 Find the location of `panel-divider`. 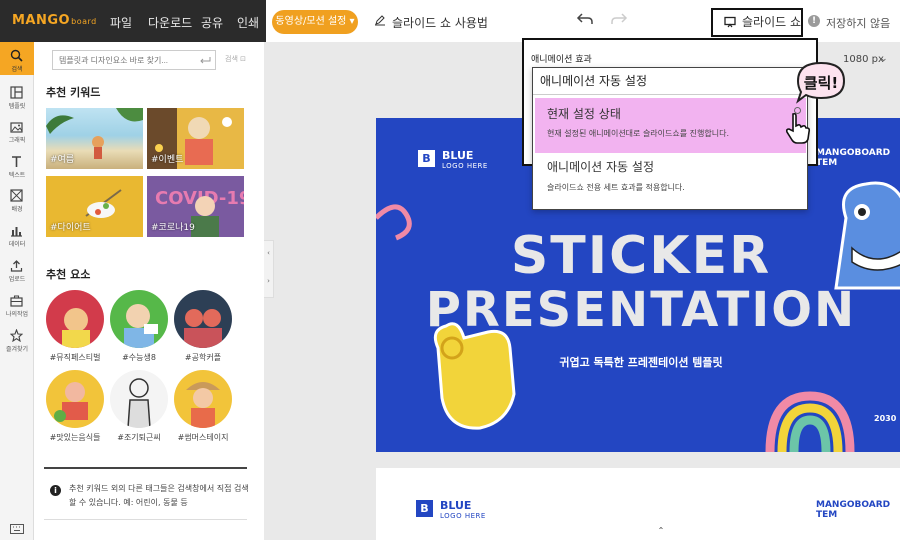

panel-divider is located at coordinates (145, 468).